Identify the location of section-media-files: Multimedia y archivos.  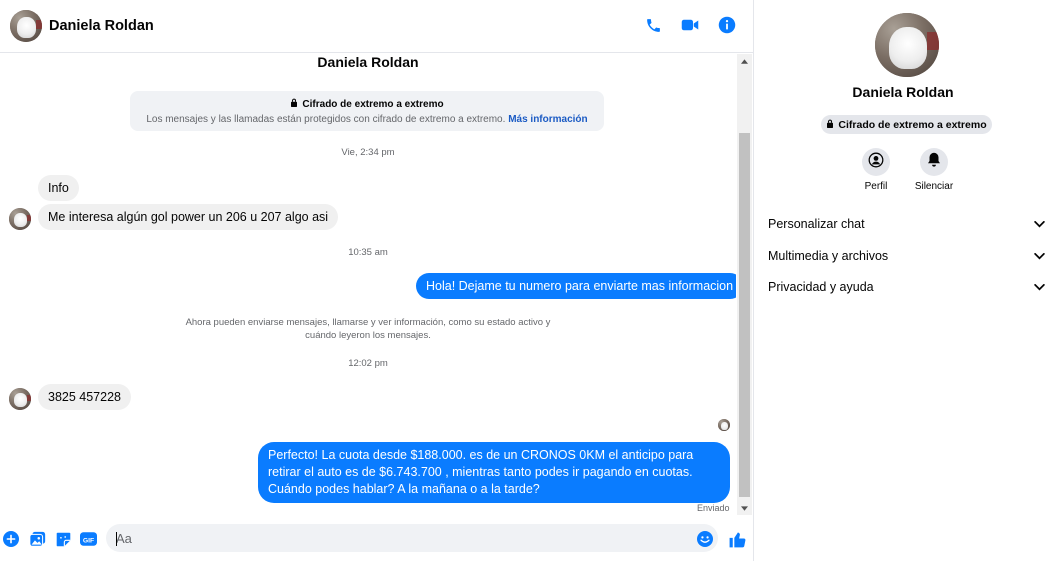
(903, 256).